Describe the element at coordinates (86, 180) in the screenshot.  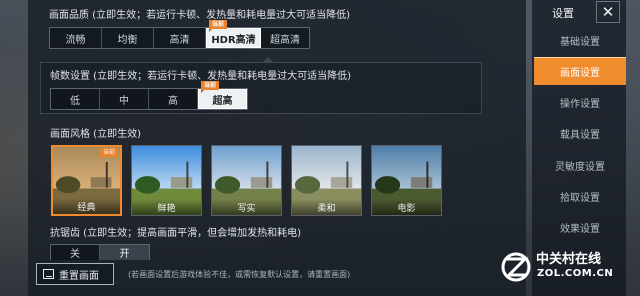
I see `style-card-classic: 当前 经典` at that location.